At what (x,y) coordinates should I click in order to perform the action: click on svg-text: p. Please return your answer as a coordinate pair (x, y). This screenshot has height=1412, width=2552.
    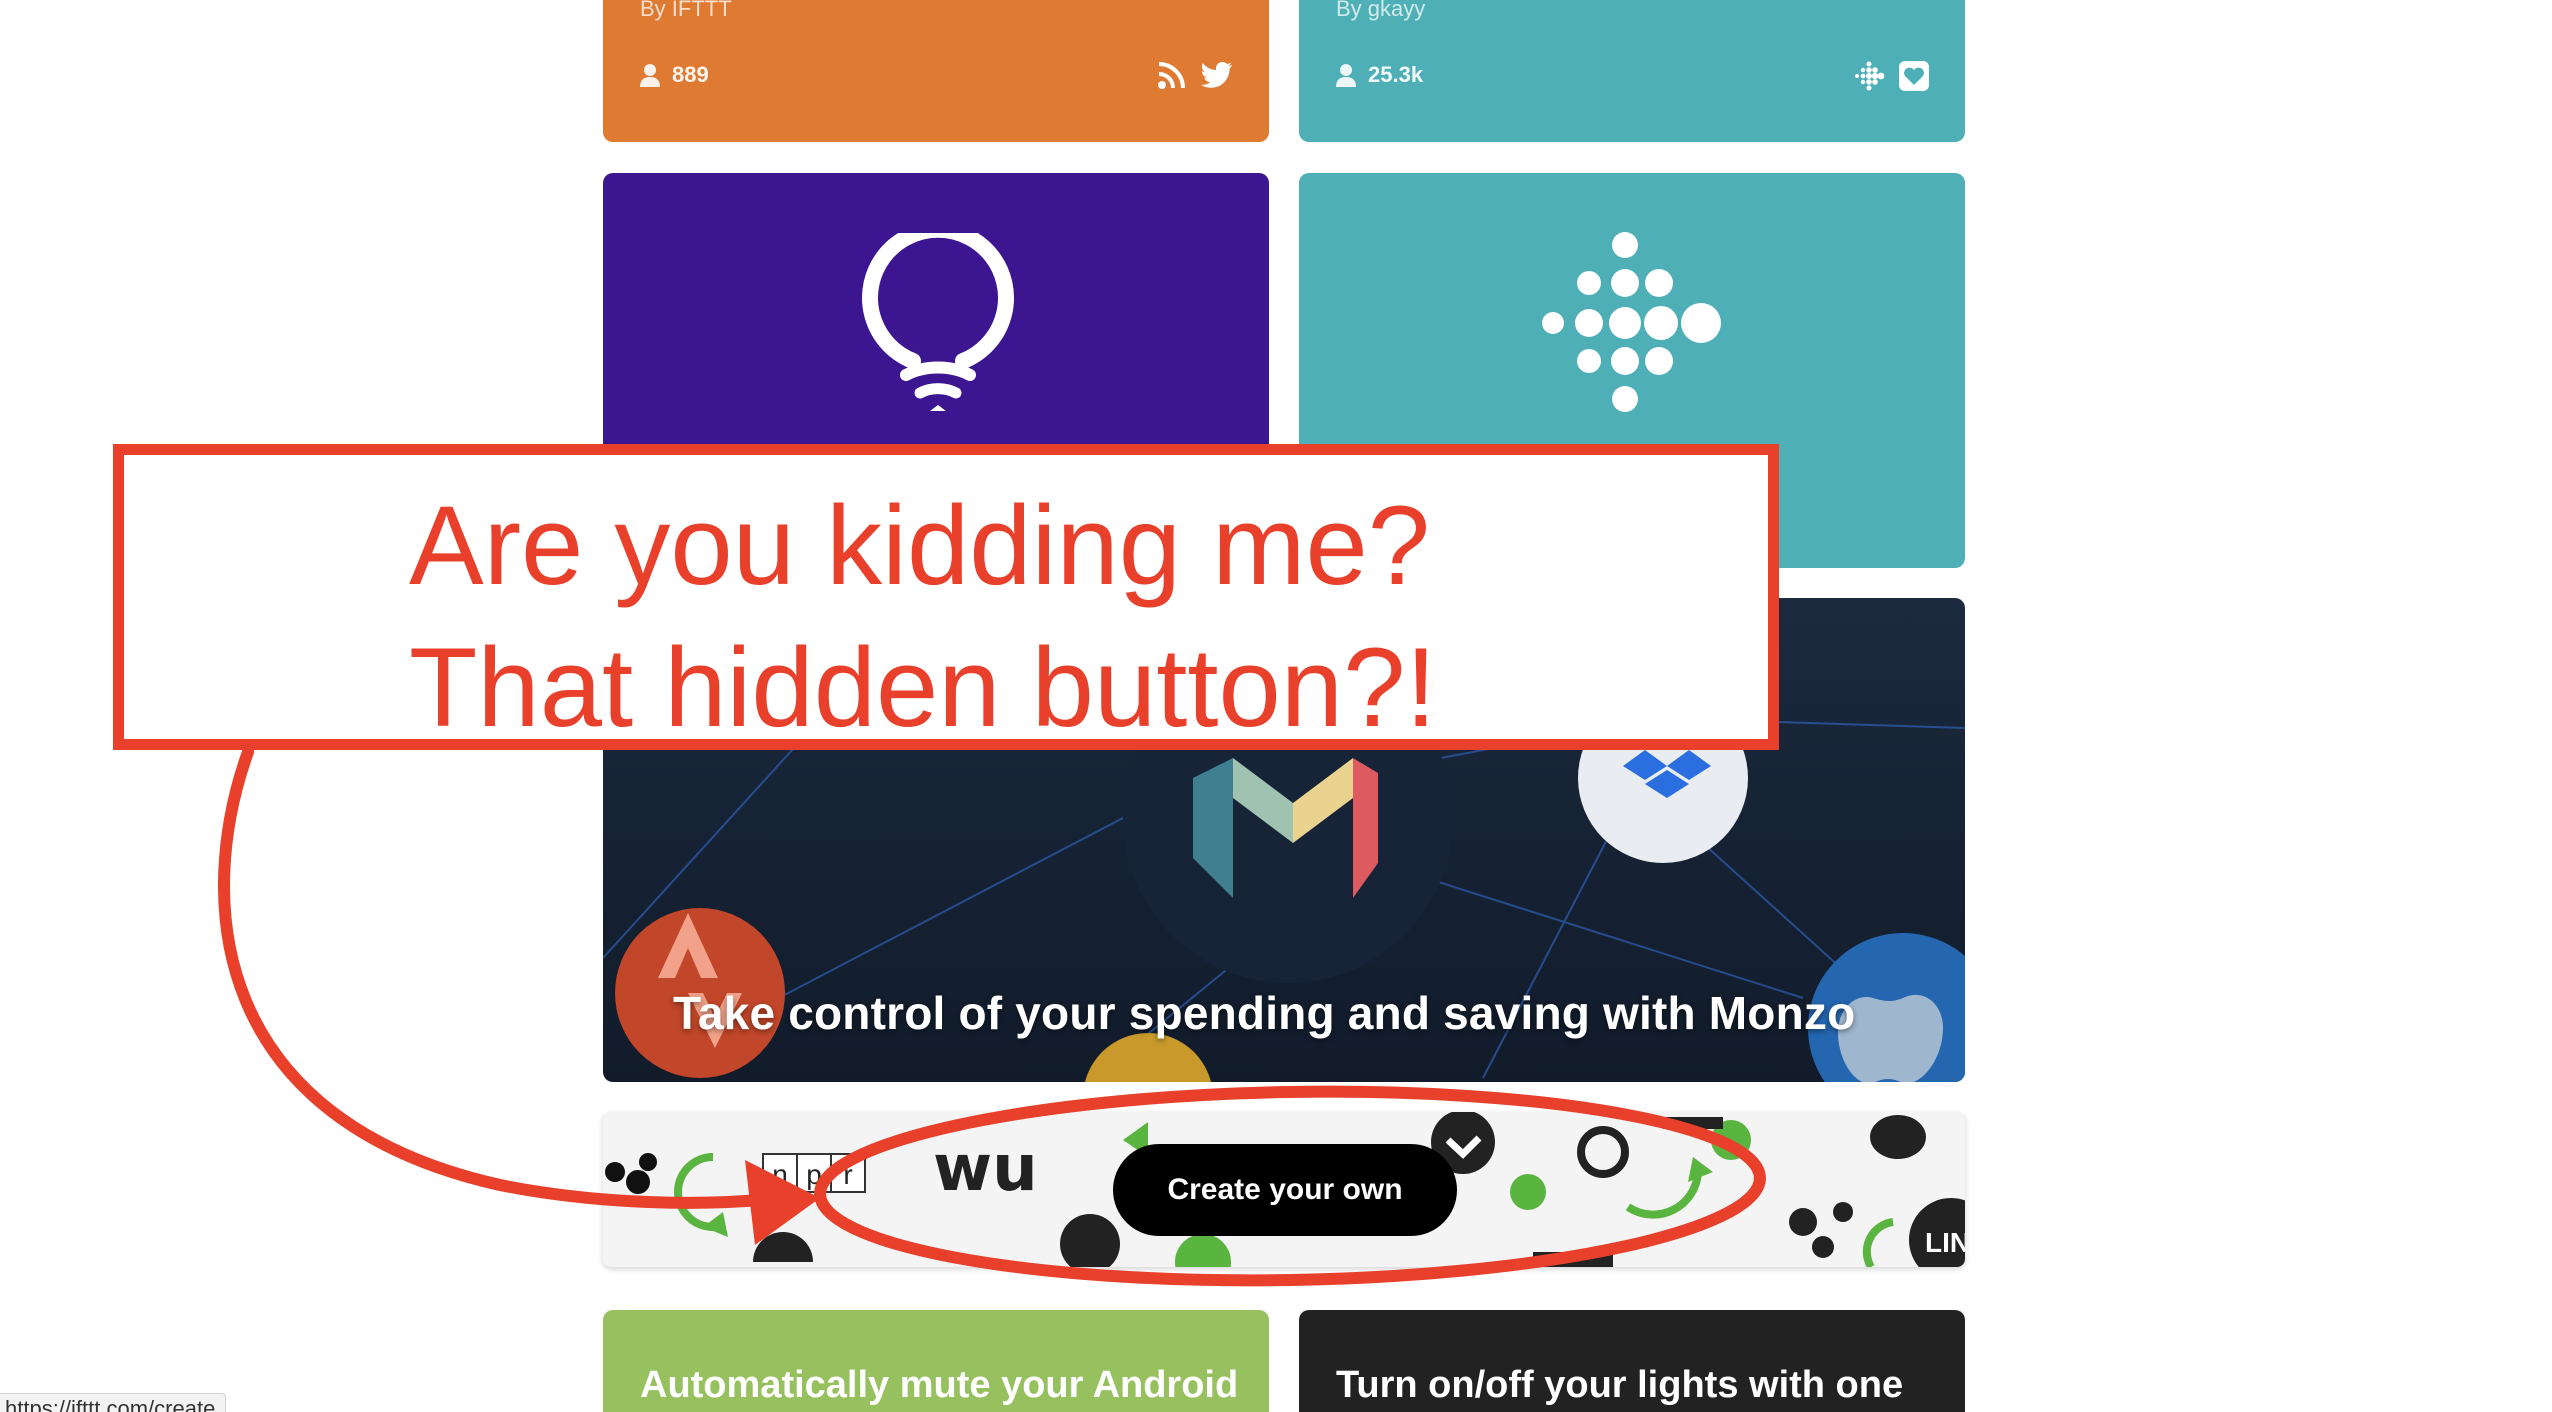
    Looking at the image, I should click on (814, 1174).